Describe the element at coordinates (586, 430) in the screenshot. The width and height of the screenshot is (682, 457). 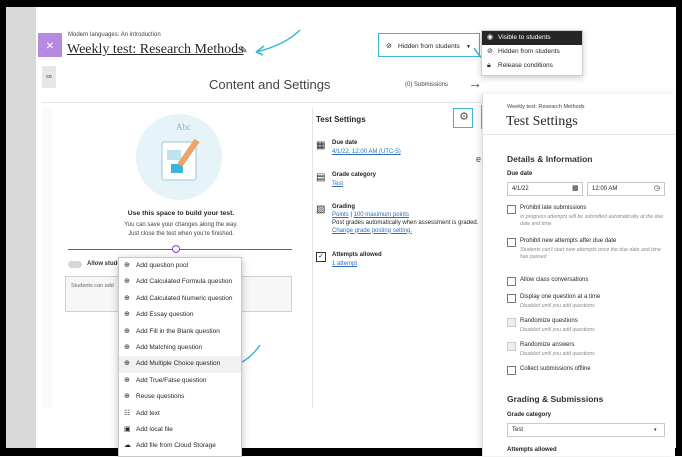
I see `grade-category-select: Test ▾` at that location.